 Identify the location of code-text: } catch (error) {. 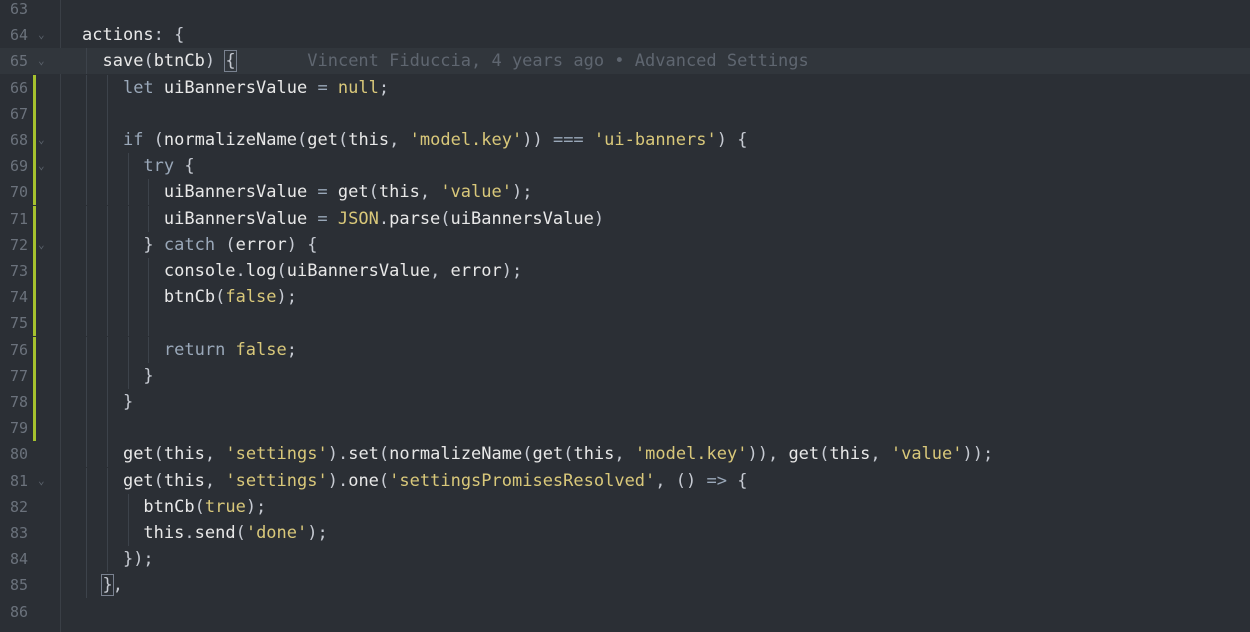
(230, 244).